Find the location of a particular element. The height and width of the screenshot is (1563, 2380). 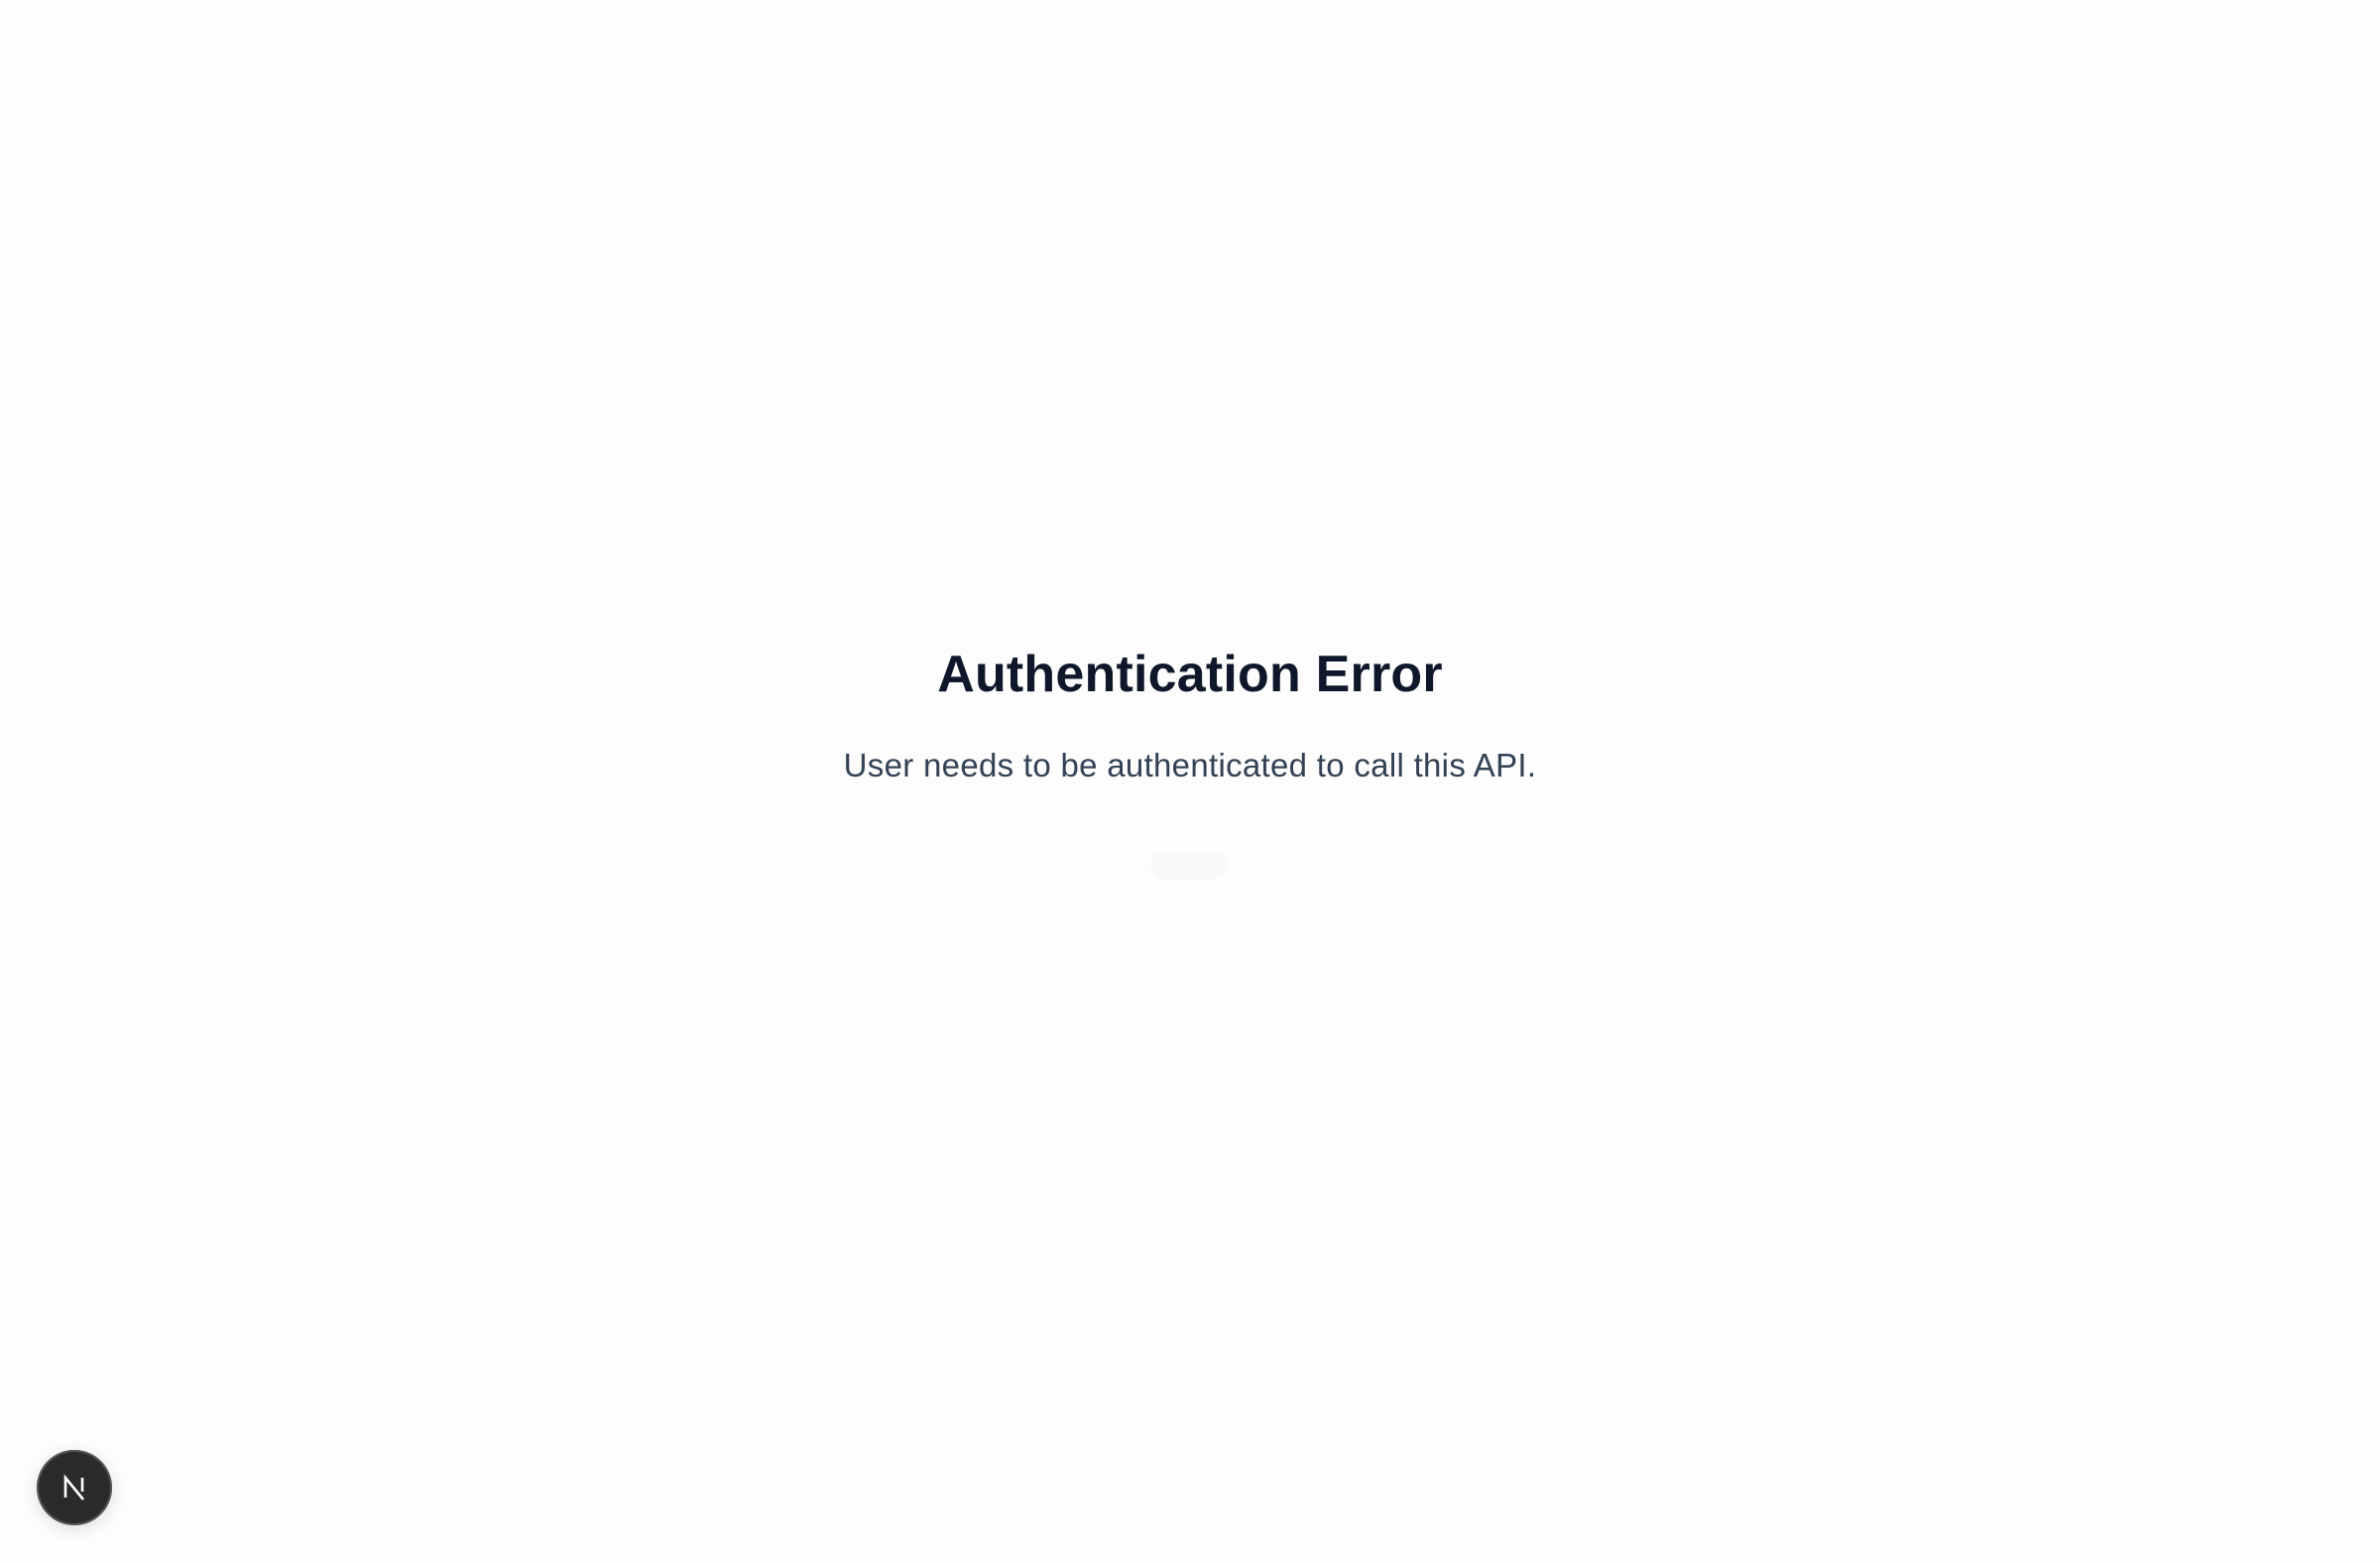

nextjs-logo-icon is located at coordinates (74, 1487).